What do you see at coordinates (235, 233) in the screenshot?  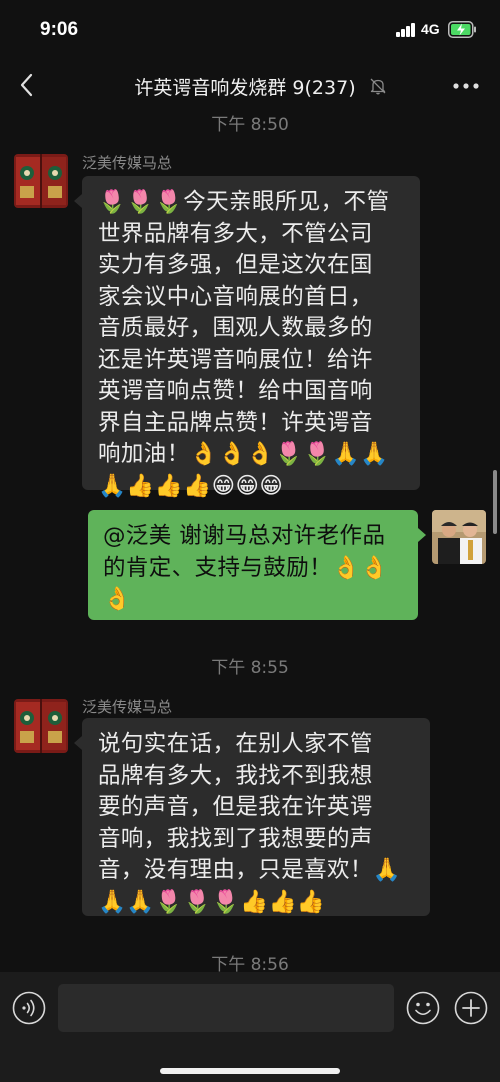 I see `message-line: 世界品牌有多大，不管公司` at bounding box center [235, 233].